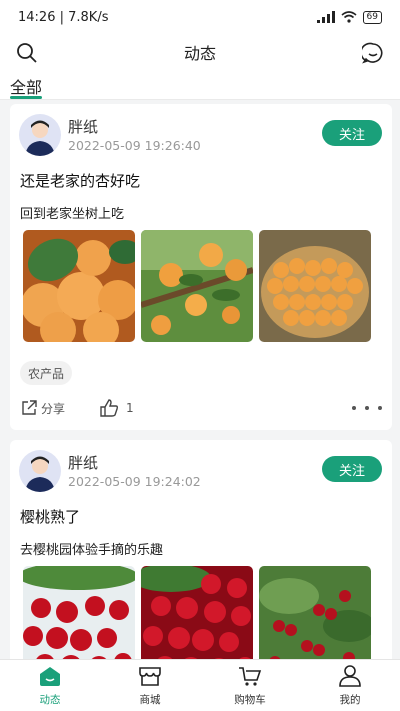  Describe the element at coordinates (200, 17) in the screenshot. I see `status-bar: 14:26 | 7.8K/s 69` at that location.